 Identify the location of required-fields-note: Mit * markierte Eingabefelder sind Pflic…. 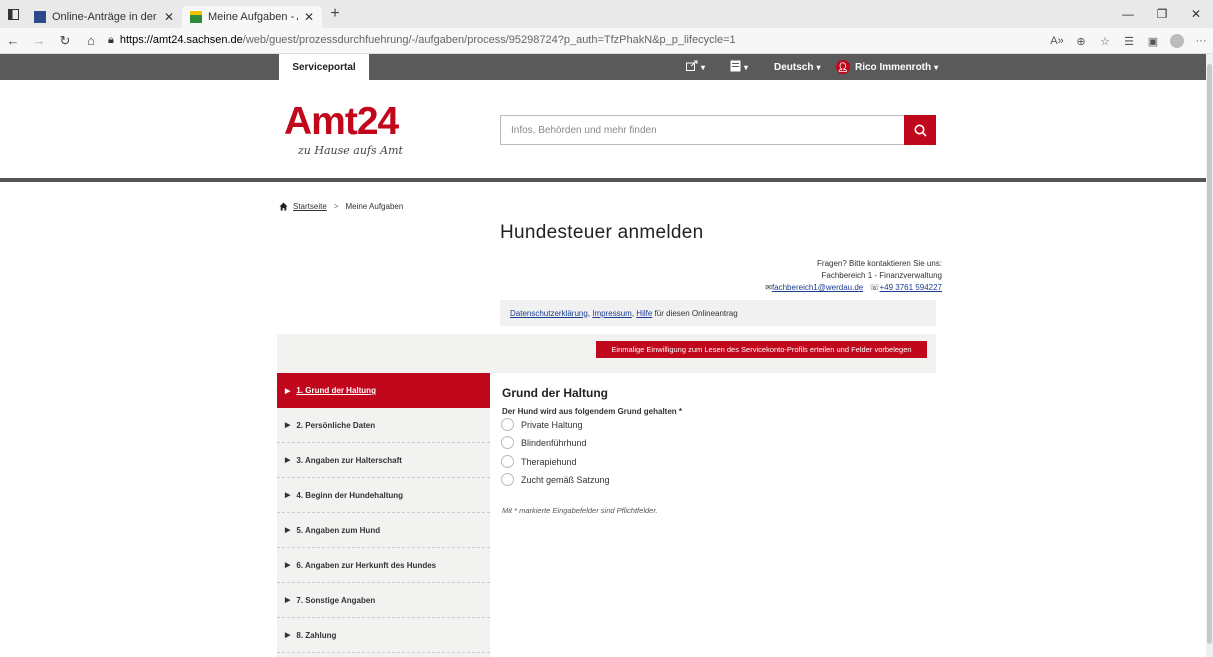
(580, 510).